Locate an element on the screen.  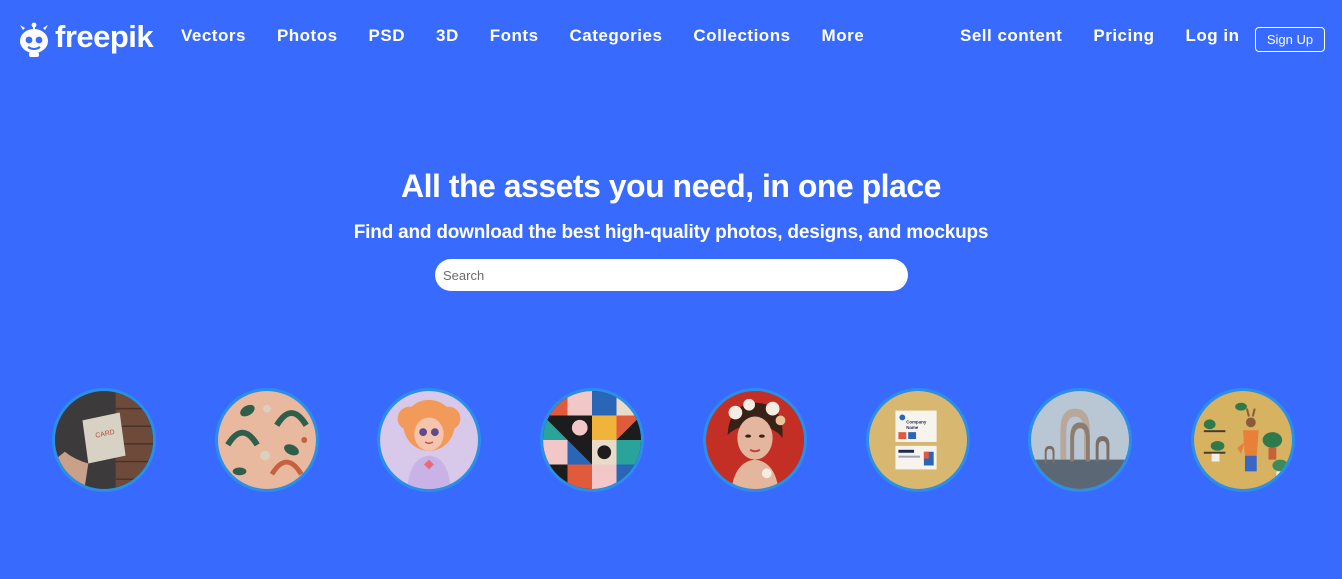
pricing-link: Pricing is located at coordinates (1123, 36).